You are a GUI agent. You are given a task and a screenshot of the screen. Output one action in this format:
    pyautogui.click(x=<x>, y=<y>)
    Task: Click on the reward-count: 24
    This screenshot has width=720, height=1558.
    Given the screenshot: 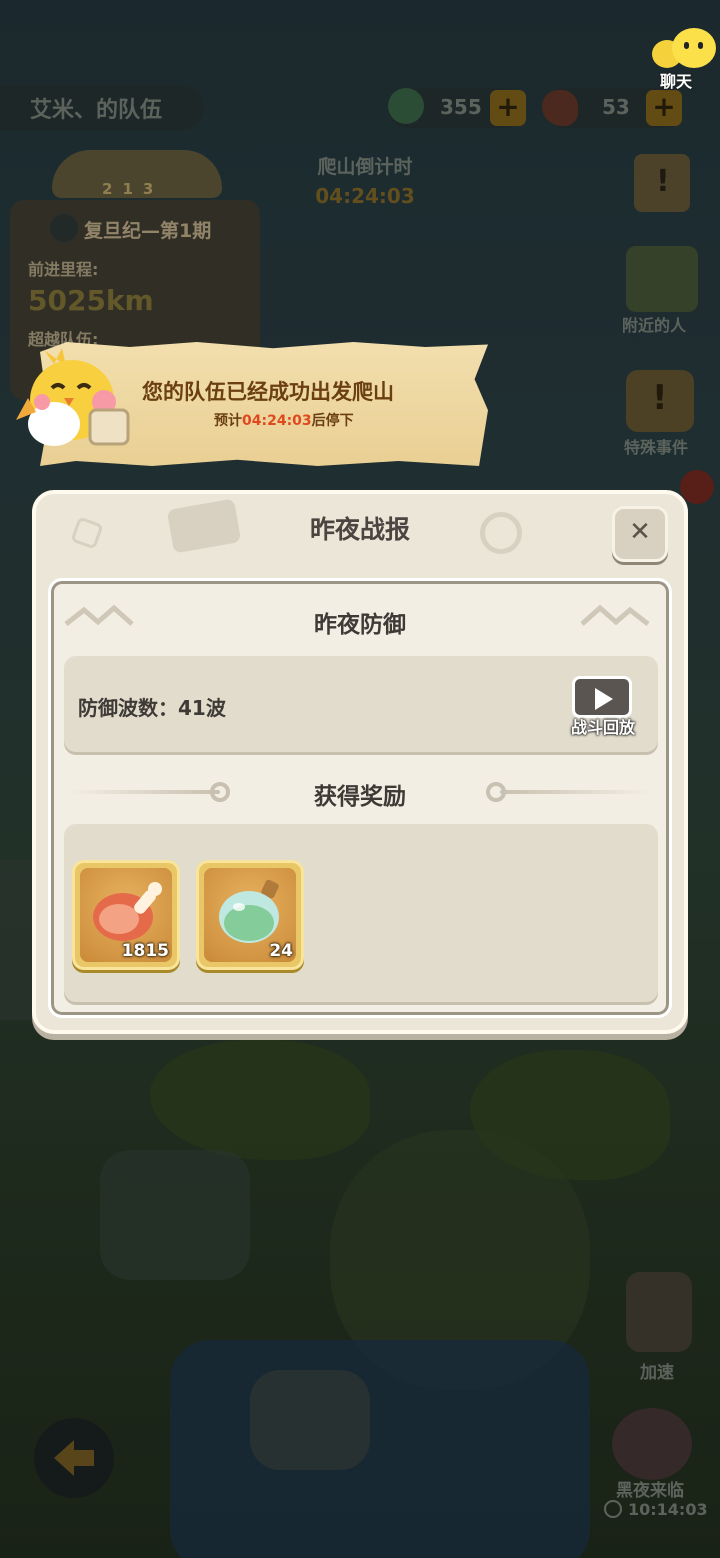 What is the action you would take?
    pyautogui.click(x=281, y=951)
    